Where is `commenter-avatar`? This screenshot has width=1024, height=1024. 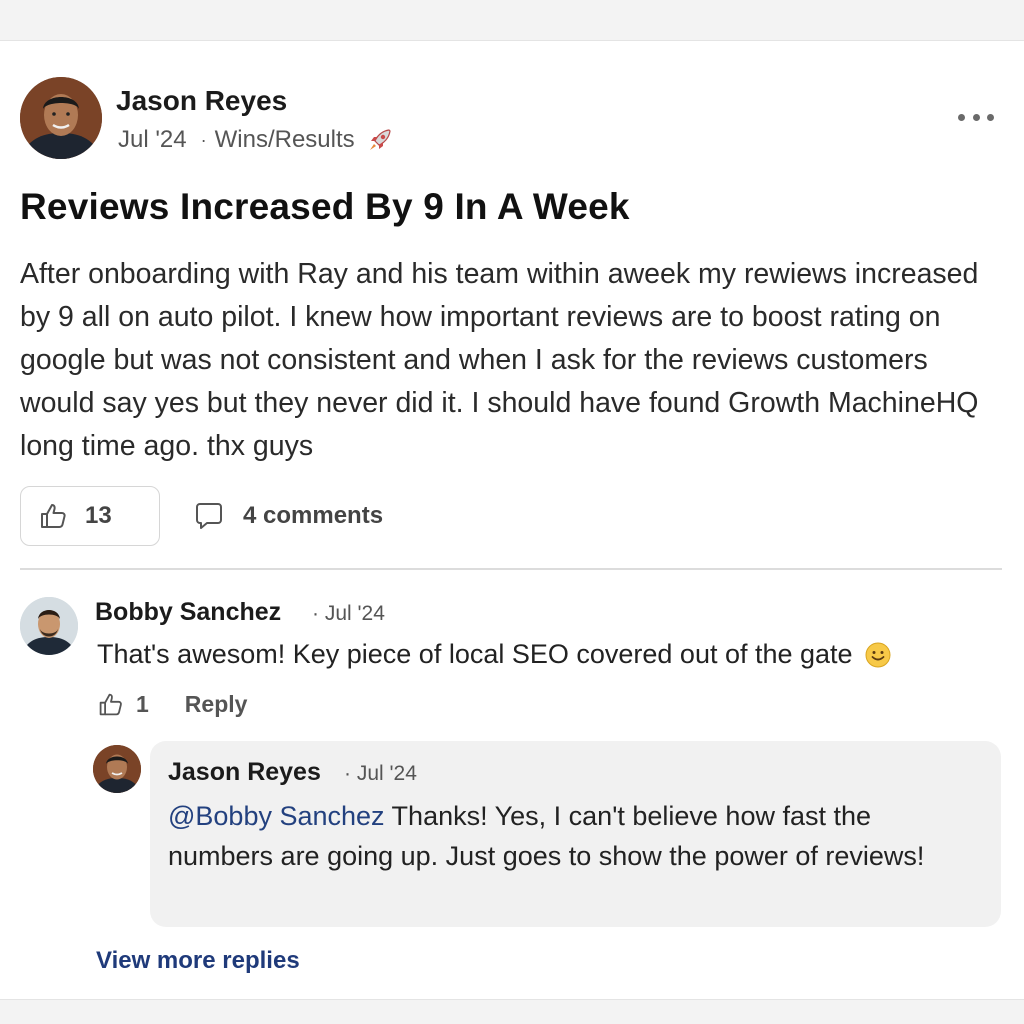 commenter-avatar is located at coordinates (49, 626).